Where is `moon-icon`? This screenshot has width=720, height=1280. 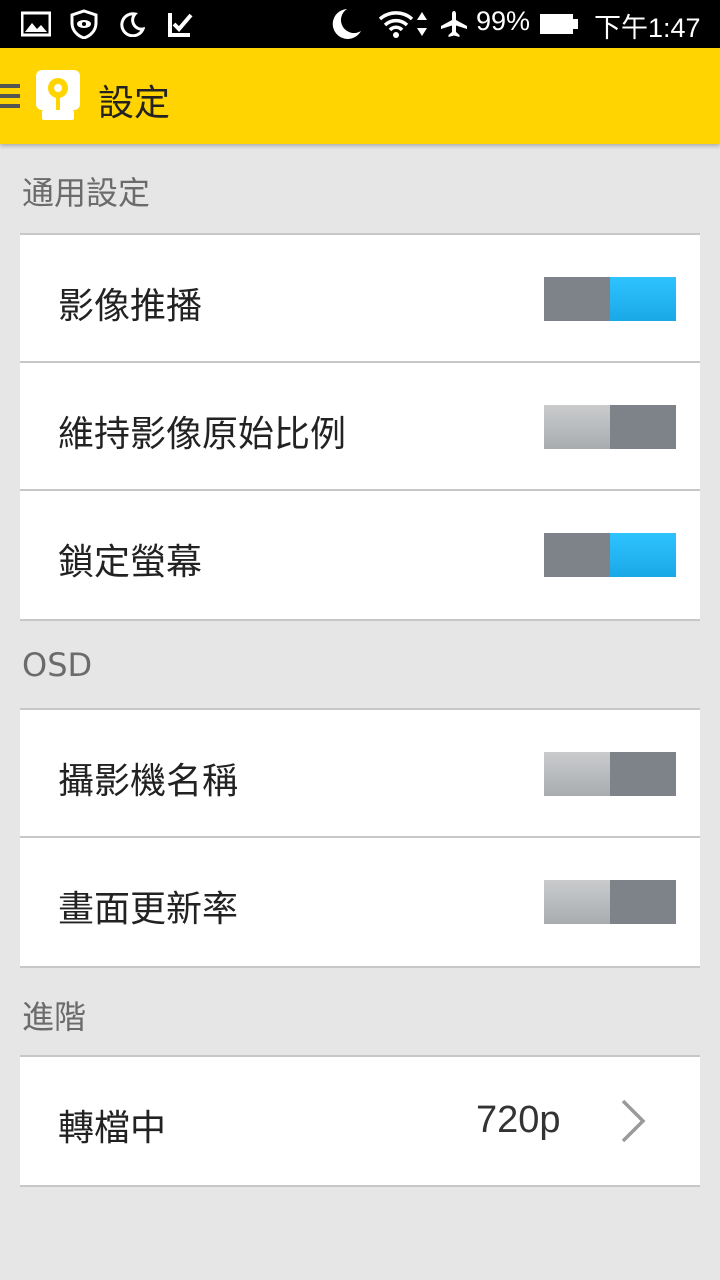 moon-icon is located at coordinates (345, 24).